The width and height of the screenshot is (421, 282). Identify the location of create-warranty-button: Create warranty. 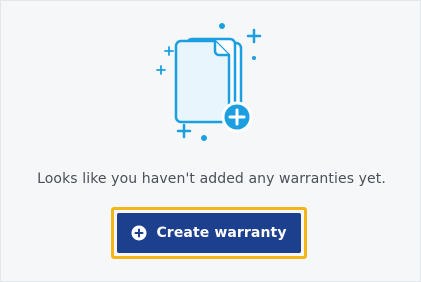
(209, 233).